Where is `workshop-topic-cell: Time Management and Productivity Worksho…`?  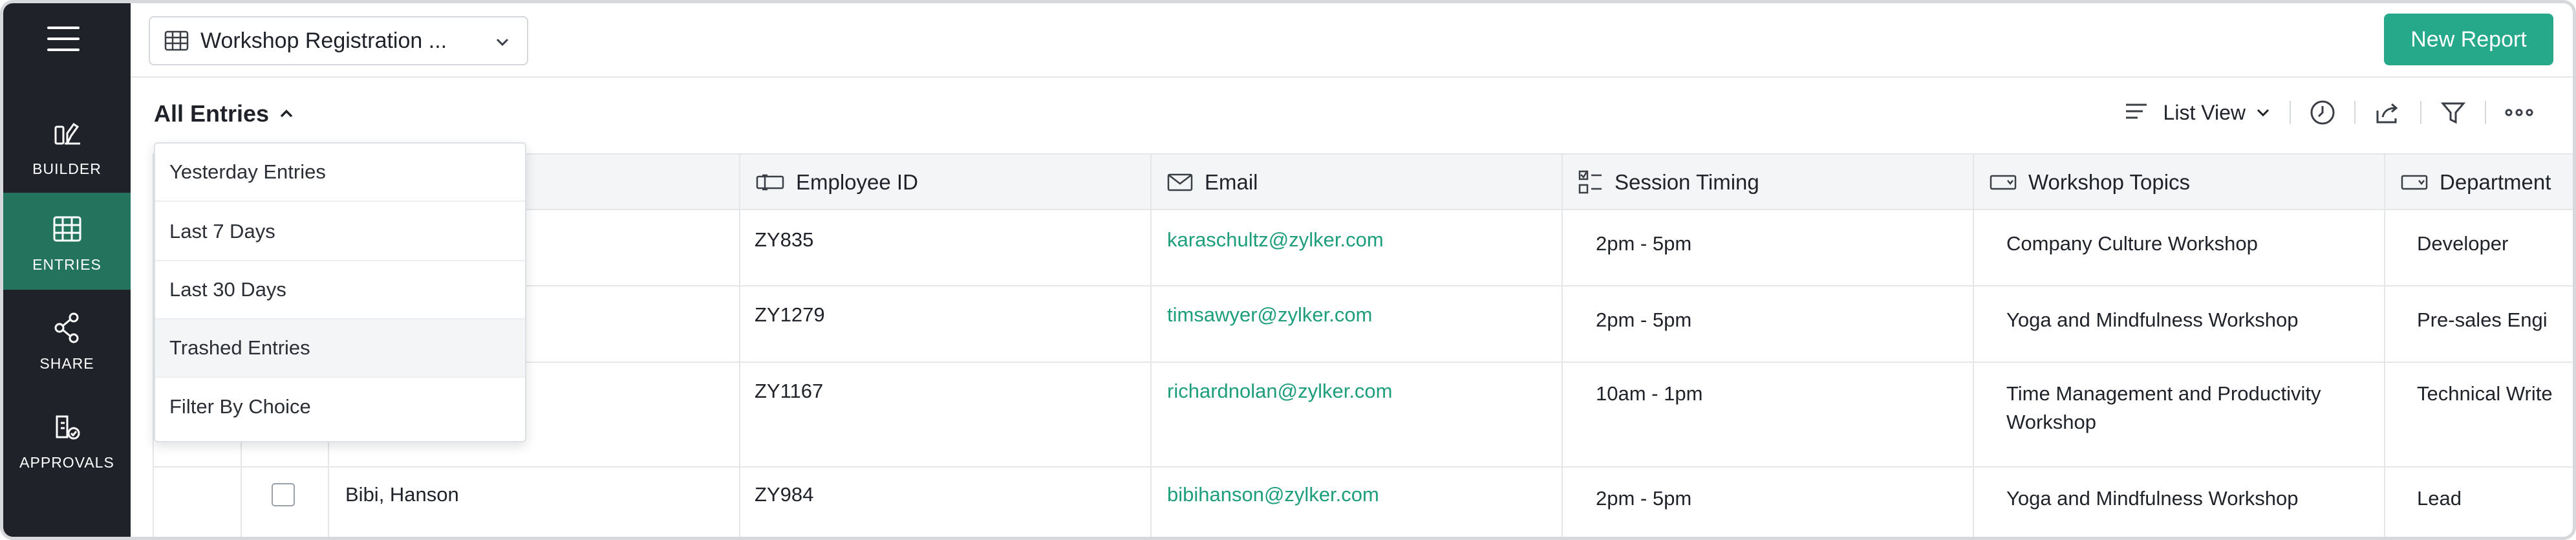 workshop-topic-cell: Time Management and Productivity Worksho… is located at coordinates (2163, 407).